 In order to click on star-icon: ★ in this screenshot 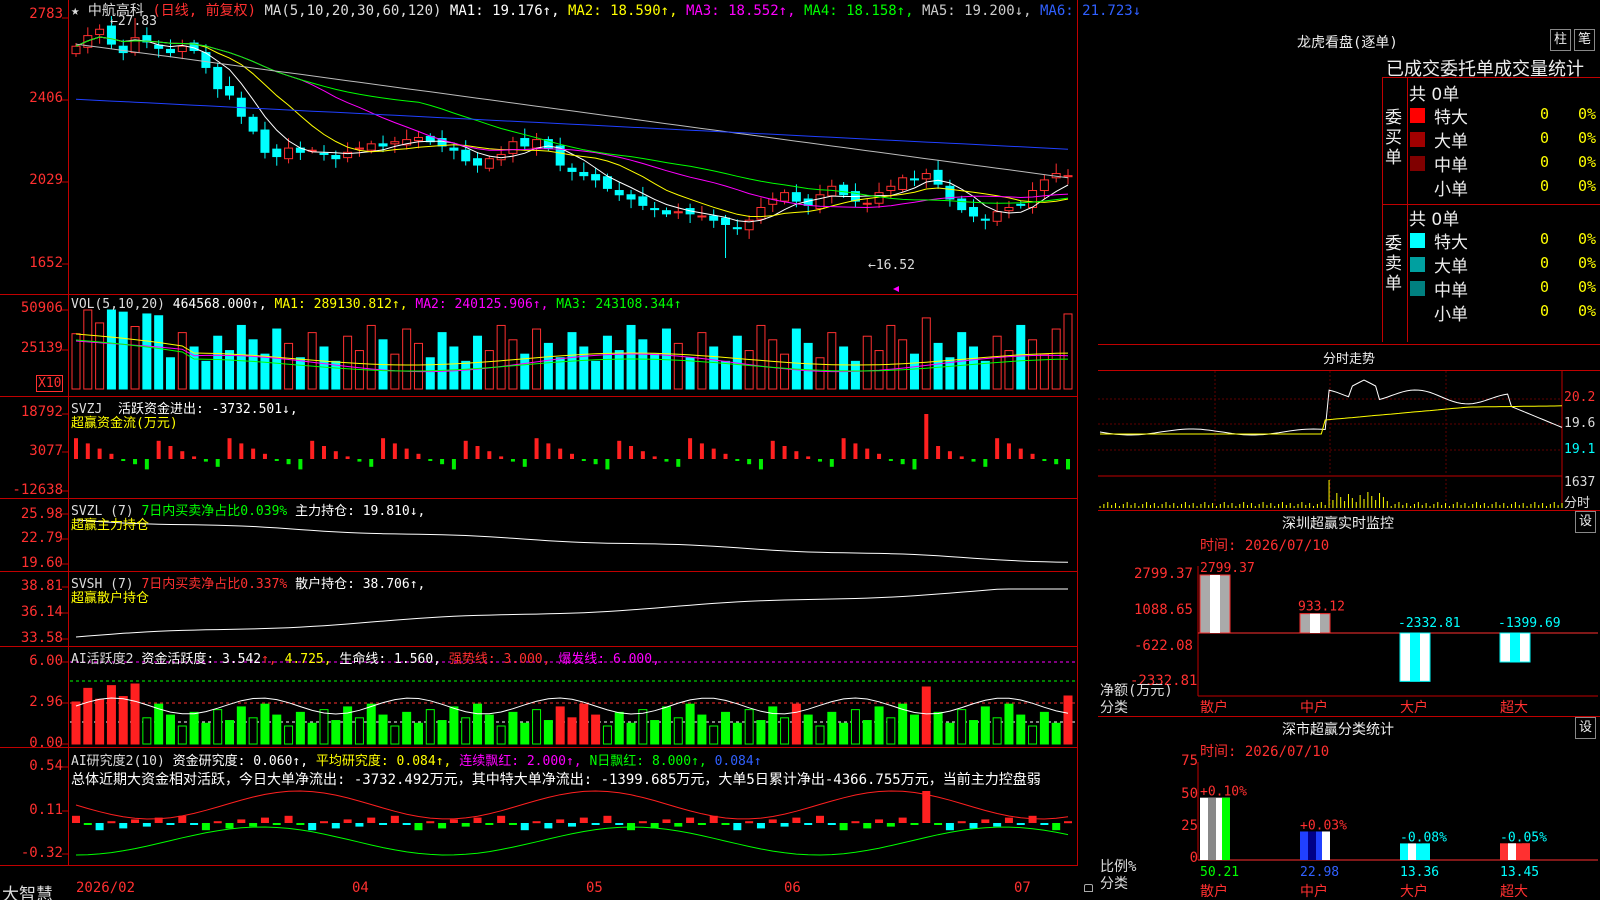, I will do `click(75, 11)`.